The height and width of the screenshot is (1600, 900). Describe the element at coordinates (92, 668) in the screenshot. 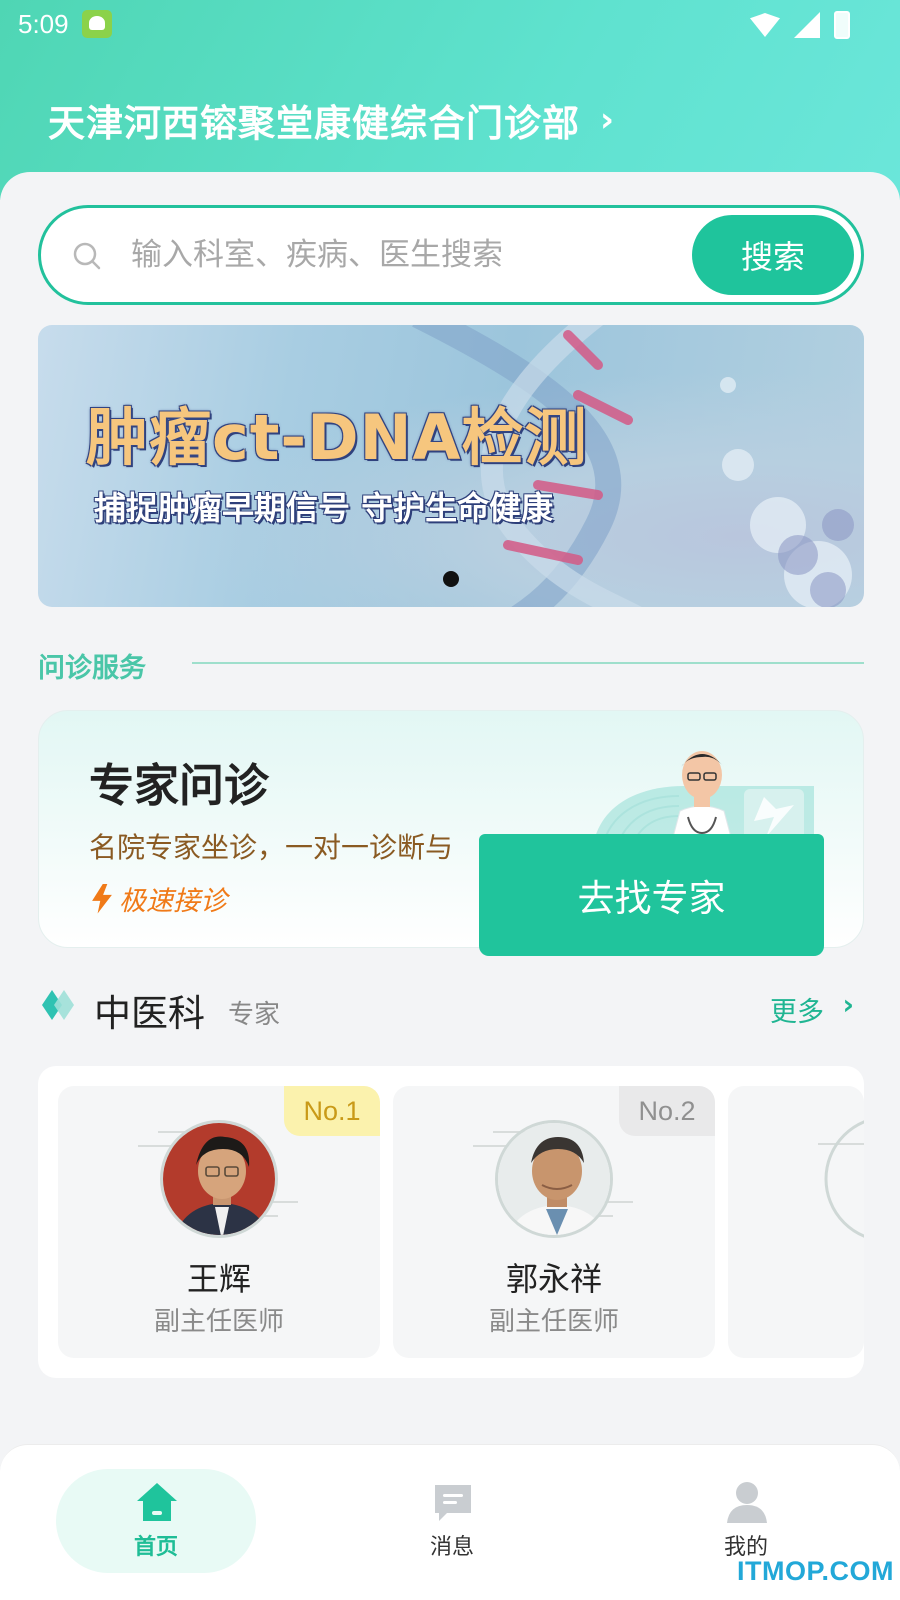

I see `consult-section-title: 问诊服务` at that location.